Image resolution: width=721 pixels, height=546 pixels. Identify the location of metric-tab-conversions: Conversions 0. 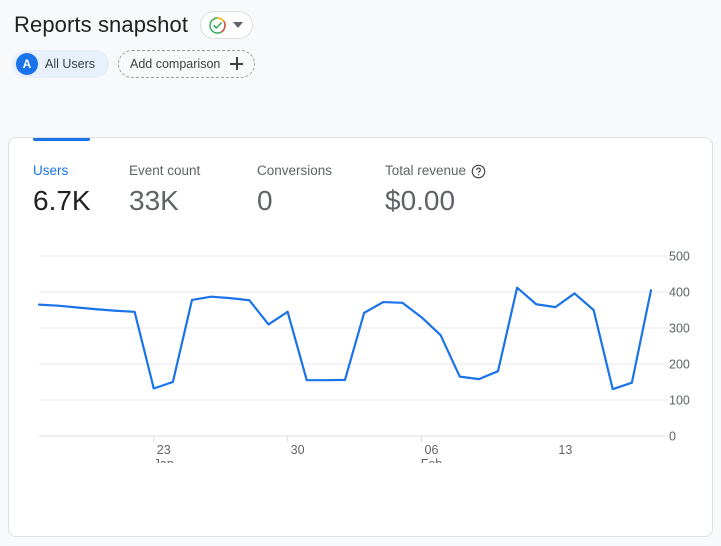
(321, 191).